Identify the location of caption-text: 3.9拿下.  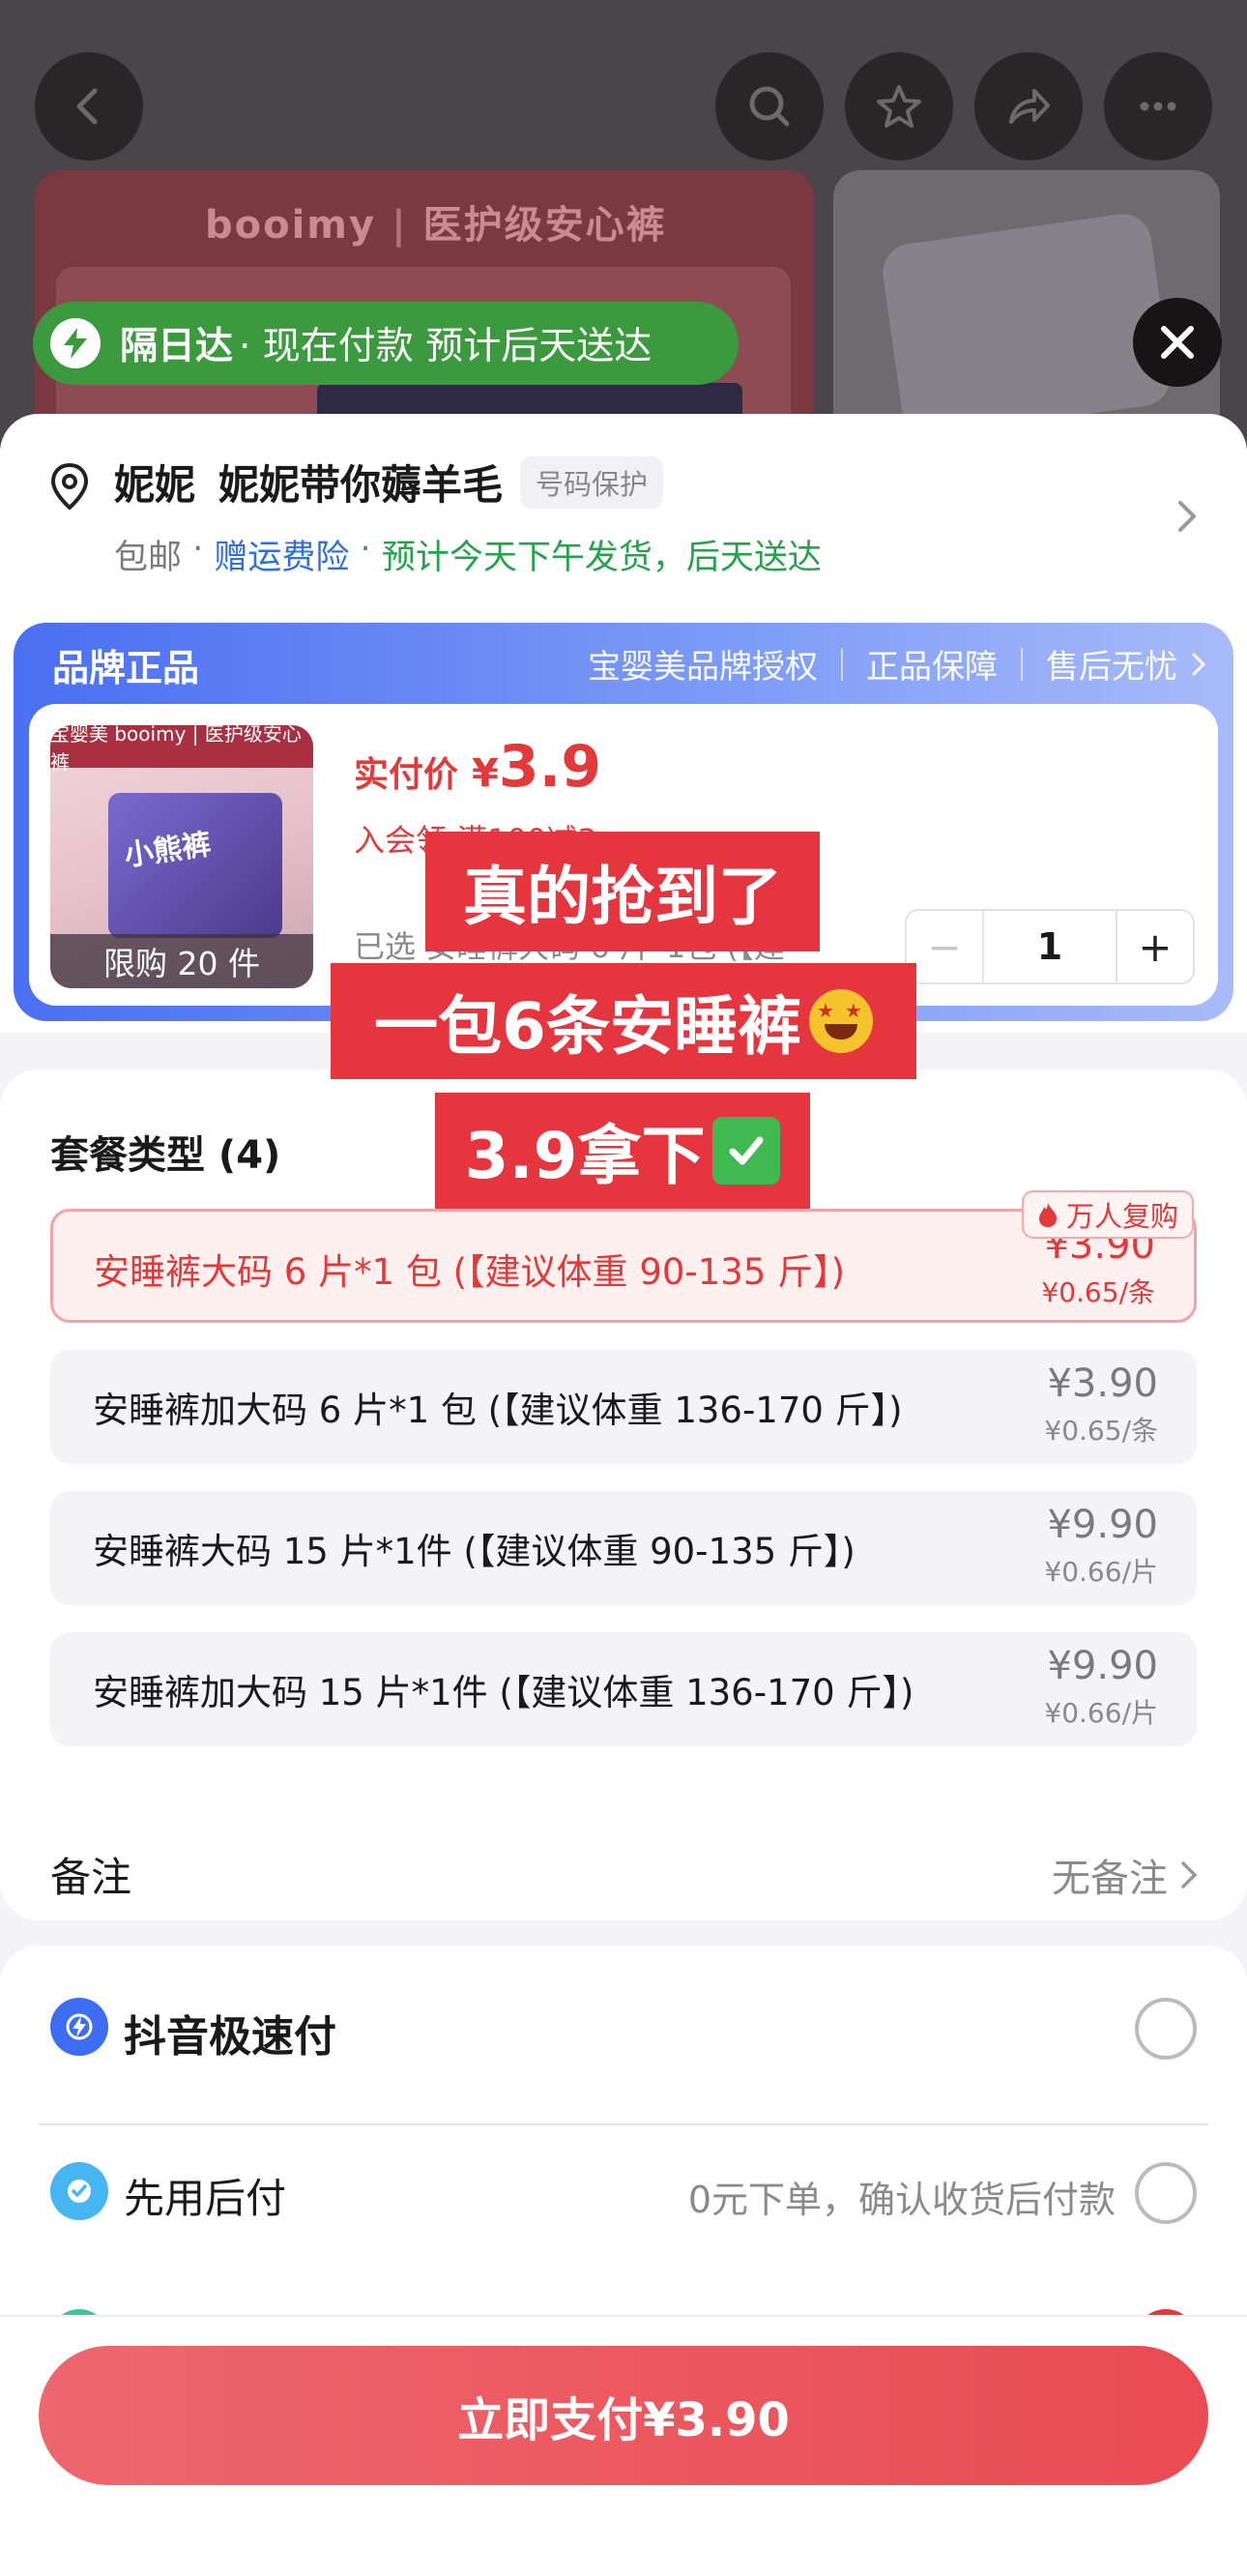
(585, 1156).